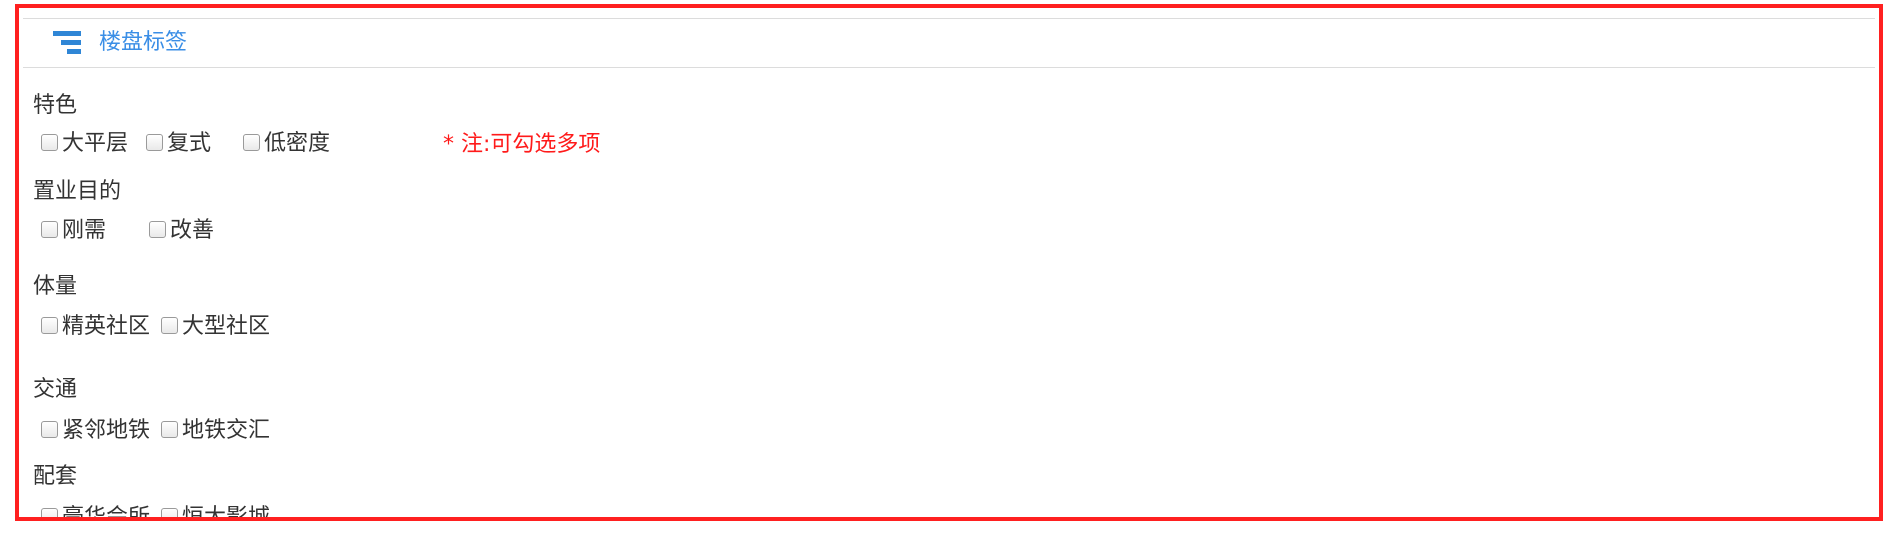  I want to click on checkbox-option-metro-interchange: 地铁交汇, so click(215, 431).